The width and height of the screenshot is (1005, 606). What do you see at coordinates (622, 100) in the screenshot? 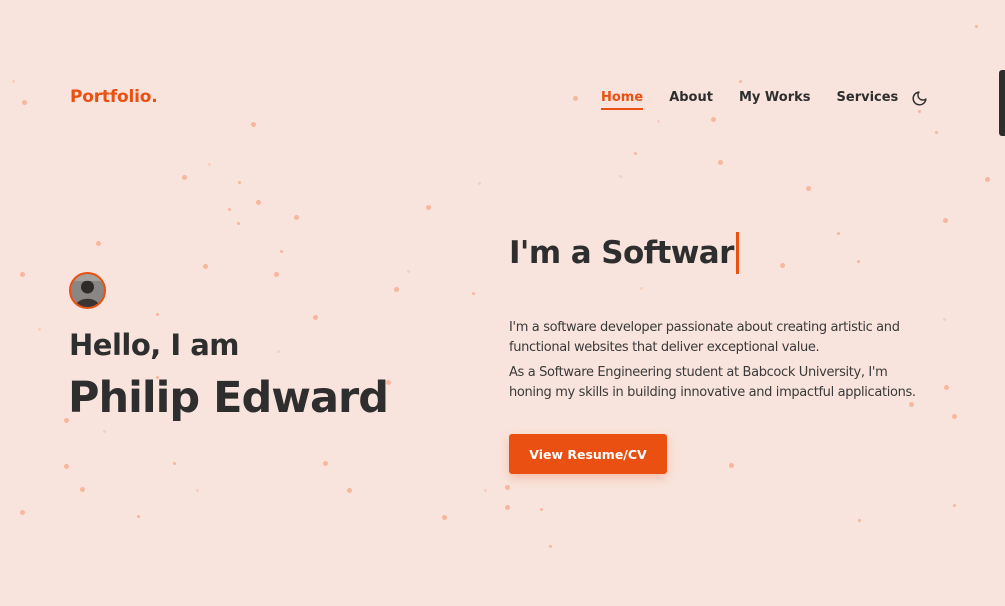
I see `nav-item-home: Home` at bounding box center [622, 100].